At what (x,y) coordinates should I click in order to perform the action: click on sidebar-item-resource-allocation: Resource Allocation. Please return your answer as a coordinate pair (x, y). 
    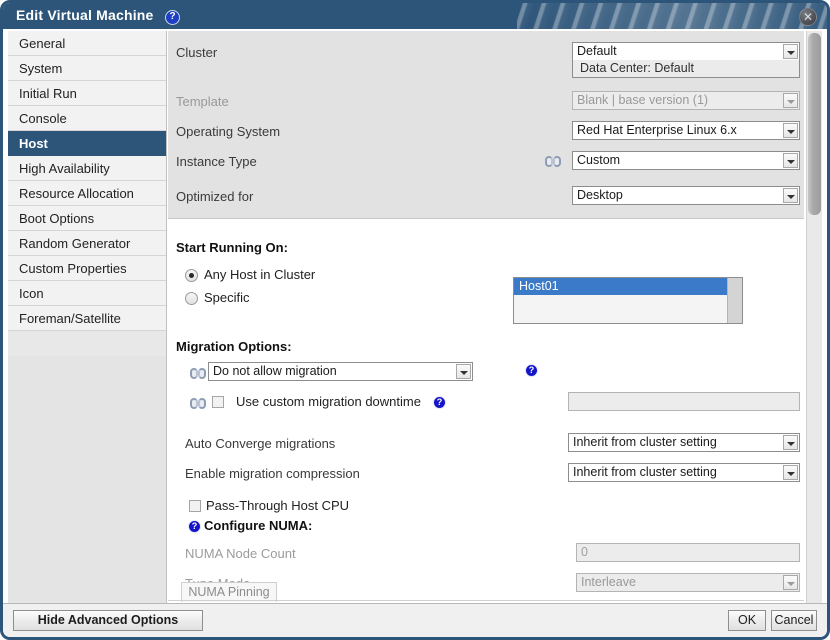
    Looking at the image, I should click on (87, 193).